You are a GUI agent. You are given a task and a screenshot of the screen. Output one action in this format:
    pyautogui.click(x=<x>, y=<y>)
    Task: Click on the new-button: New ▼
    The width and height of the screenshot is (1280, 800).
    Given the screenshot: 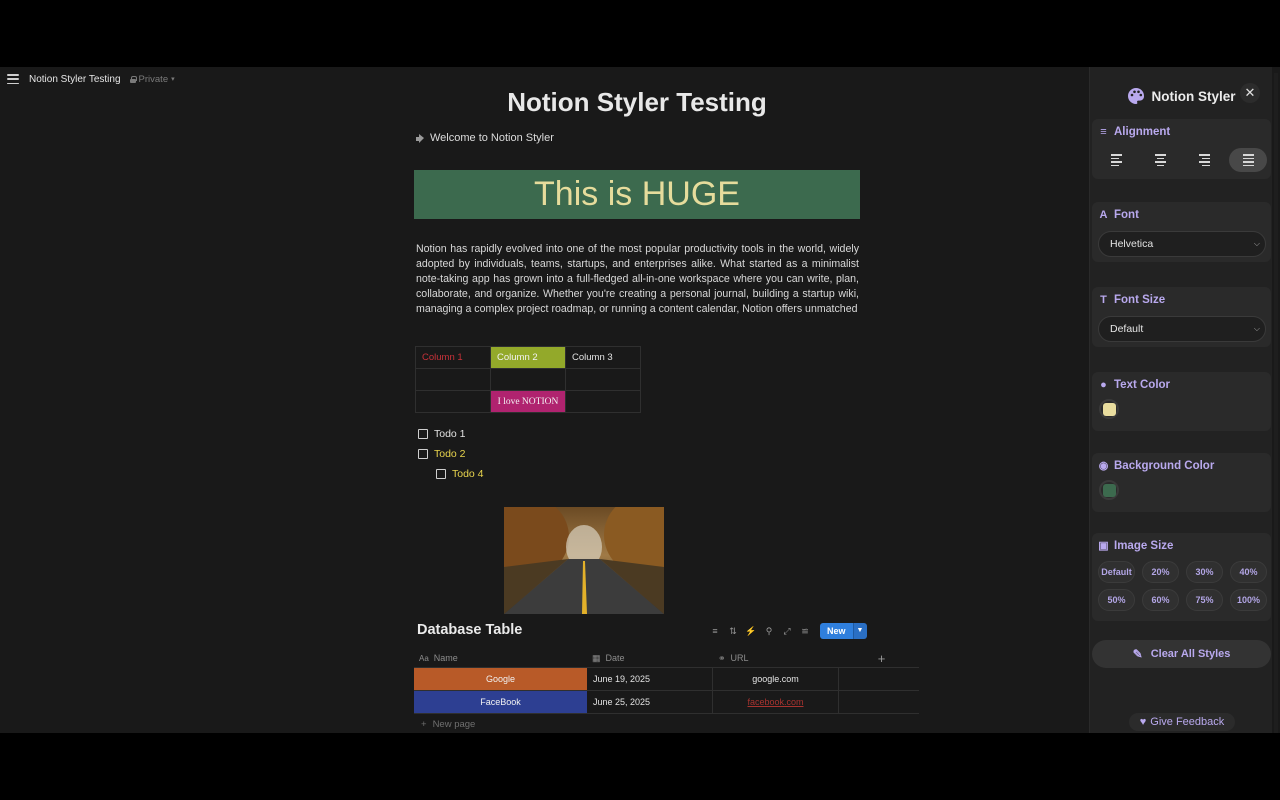 What is the action you would take?
    pyautogui.click(x=843, y=631)
    